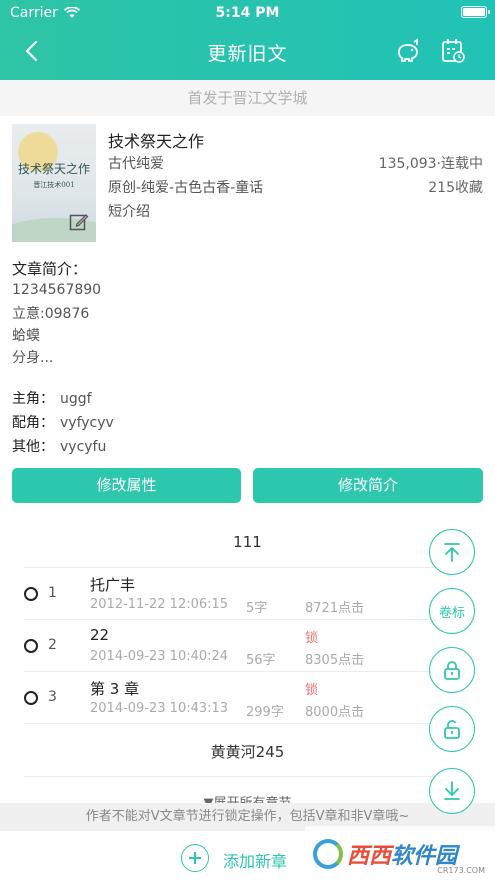 The height and width of the screenshot is (881, 495). Describe the element at coordinates (112, 584) in the screenshot. I see `chapter-title: 托广丰` at that location.